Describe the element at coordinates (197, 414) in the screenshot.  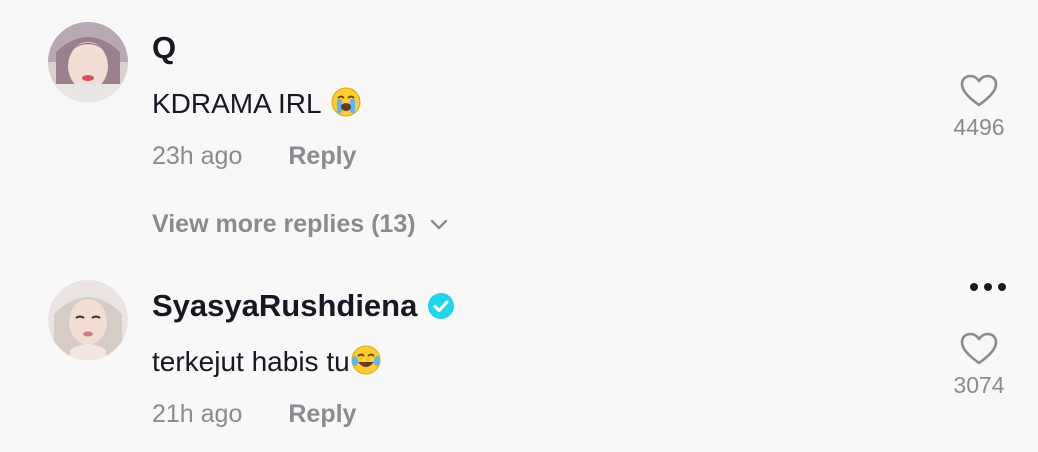
I see `comment-timestamp: 21h ago` at that location.